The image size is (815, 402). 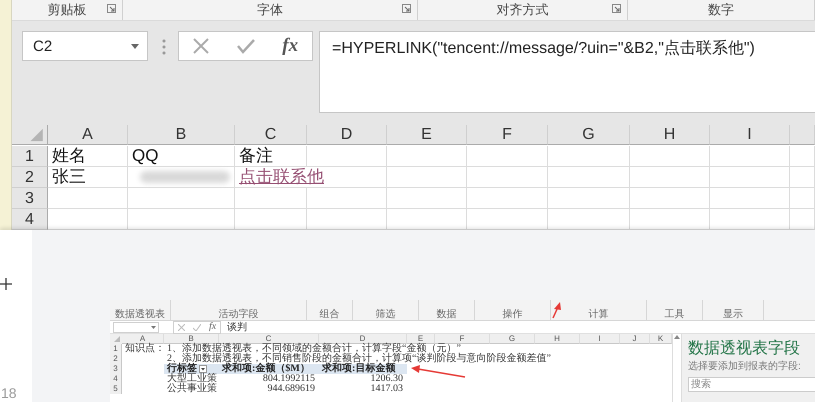 I want to click on ribbon-group-label: 计算, so click(x=598, y=314).